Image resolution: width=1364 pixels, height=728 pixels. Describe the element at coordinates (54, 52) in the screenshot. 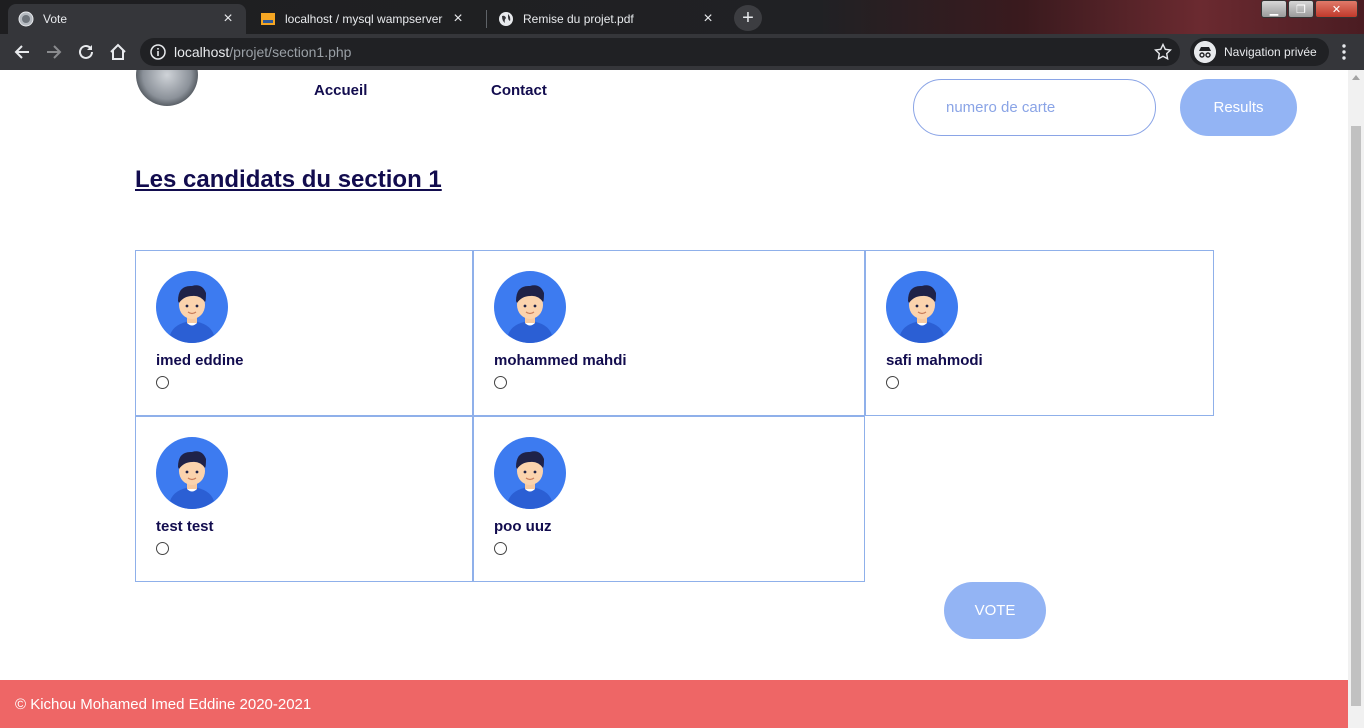

I see `forward-icon` at that location.